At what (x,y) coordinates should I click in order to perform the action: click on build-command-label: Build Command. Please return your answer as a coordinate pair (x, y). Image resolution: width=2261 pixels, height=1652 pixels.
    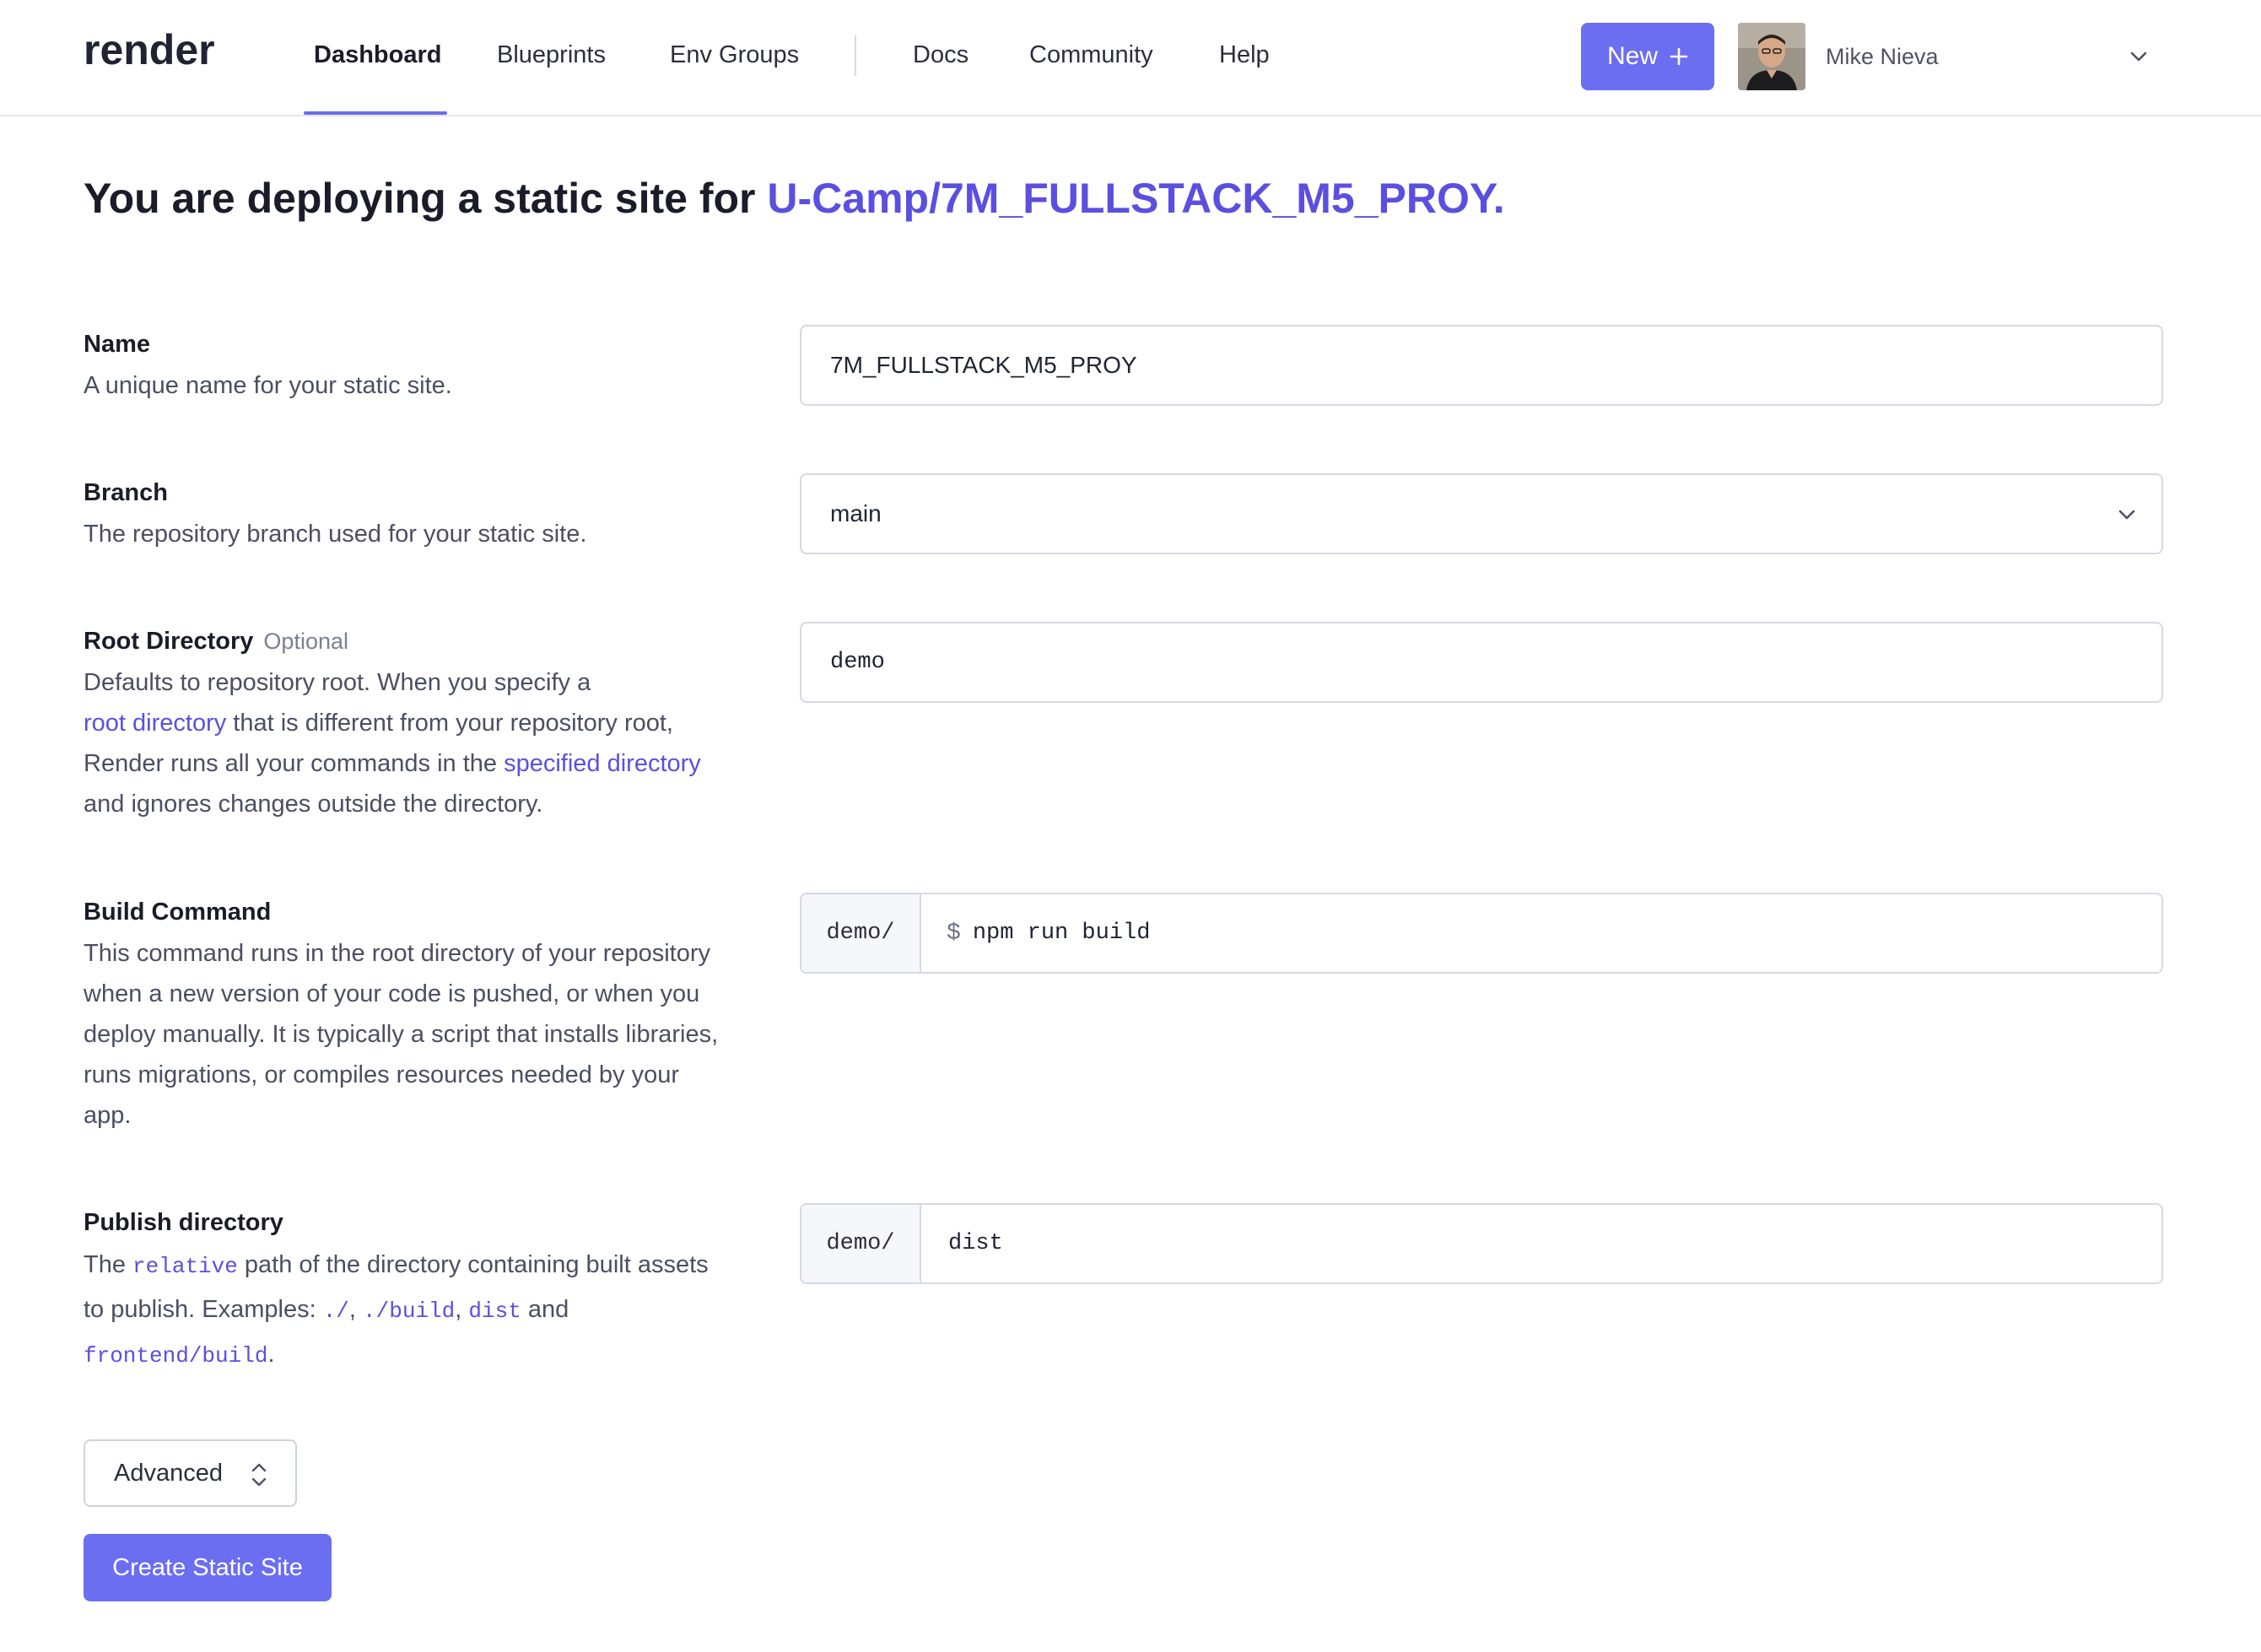
    Looking at the image, I should click on (178, 912).